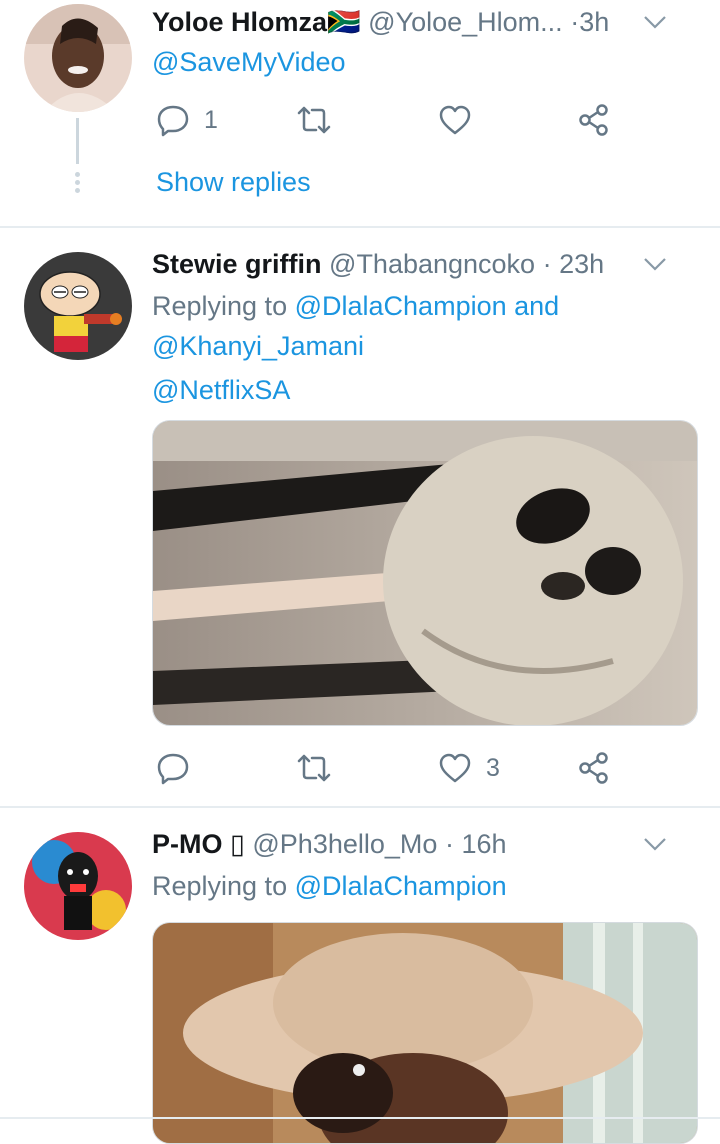 Image resolution: width=720 pixels, height=1144 pixels. I want to click on tweet-header: Stewie griffin @Thabangncoko · 23h, so click(424, 264).